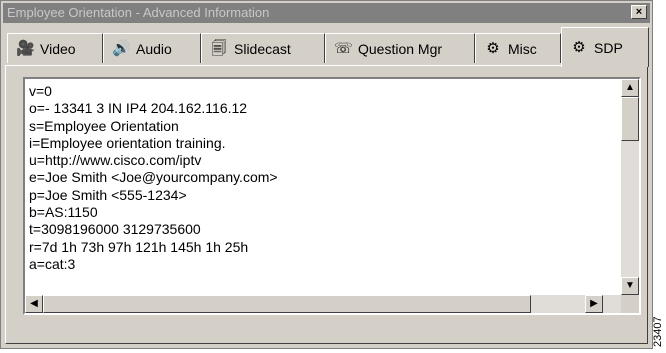 The image size is (666, 353). I want to click on video-icon: 🎥, so click(25, 48).